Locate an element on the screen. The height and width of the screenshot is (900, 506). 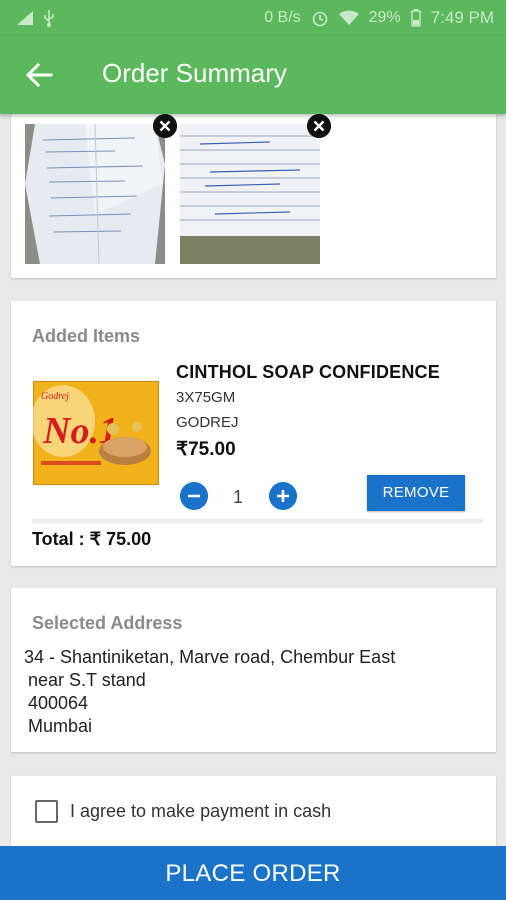
product-image: Godrej No.1 is located at coordinates (95, 433).